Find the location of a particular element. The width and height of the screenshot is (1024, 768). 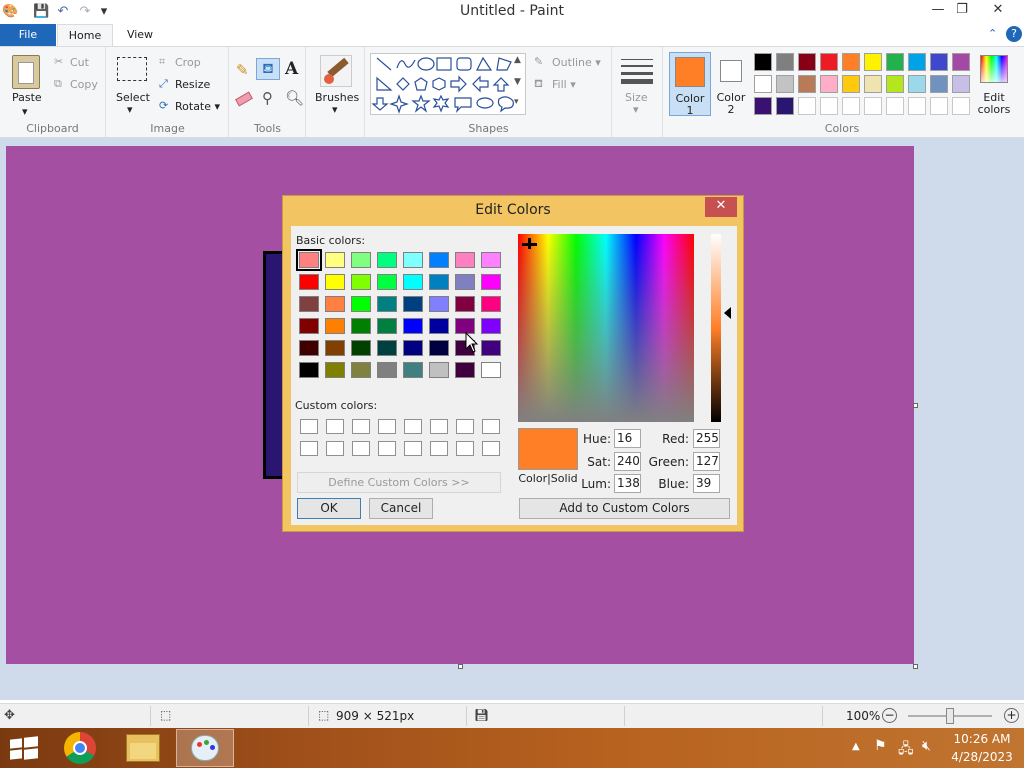

resize-button: Resize is located at coordinates (192, 84).